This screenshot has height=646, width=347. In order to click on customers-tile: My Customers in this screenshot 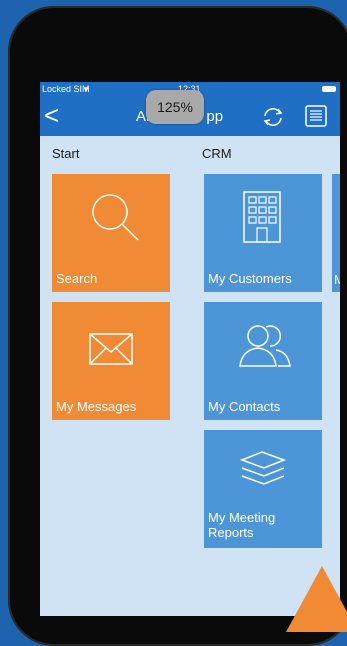, I will do `click(263, 233)`.